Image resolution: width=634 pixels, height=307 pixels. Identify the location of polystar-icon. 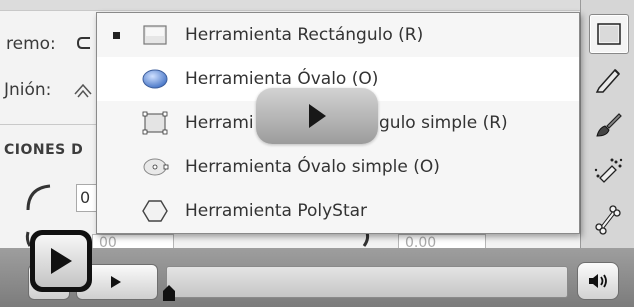
(155, 211).